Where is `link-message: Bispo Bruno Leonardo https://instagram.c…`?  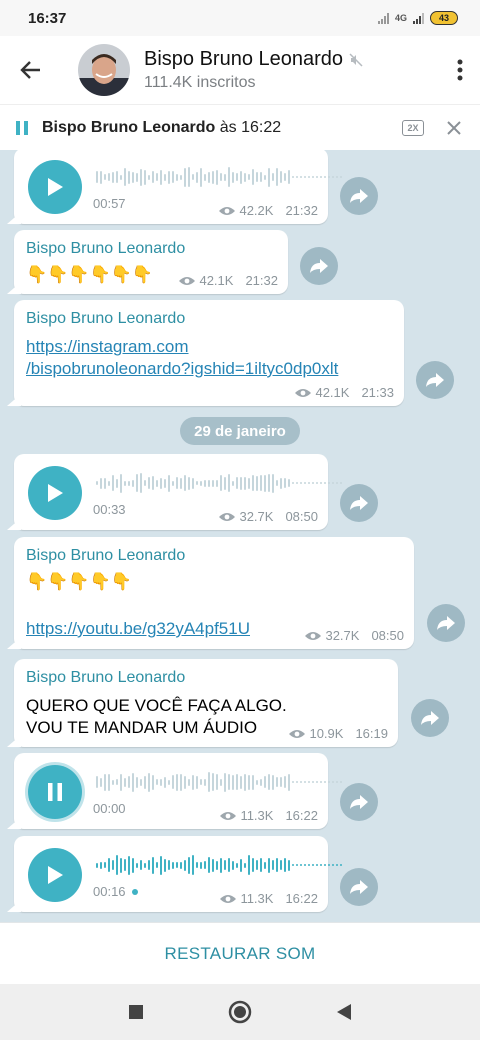 link-message: Bispo Bruno Leonardo https://instagram.c… is located at coordinates (209, 353).